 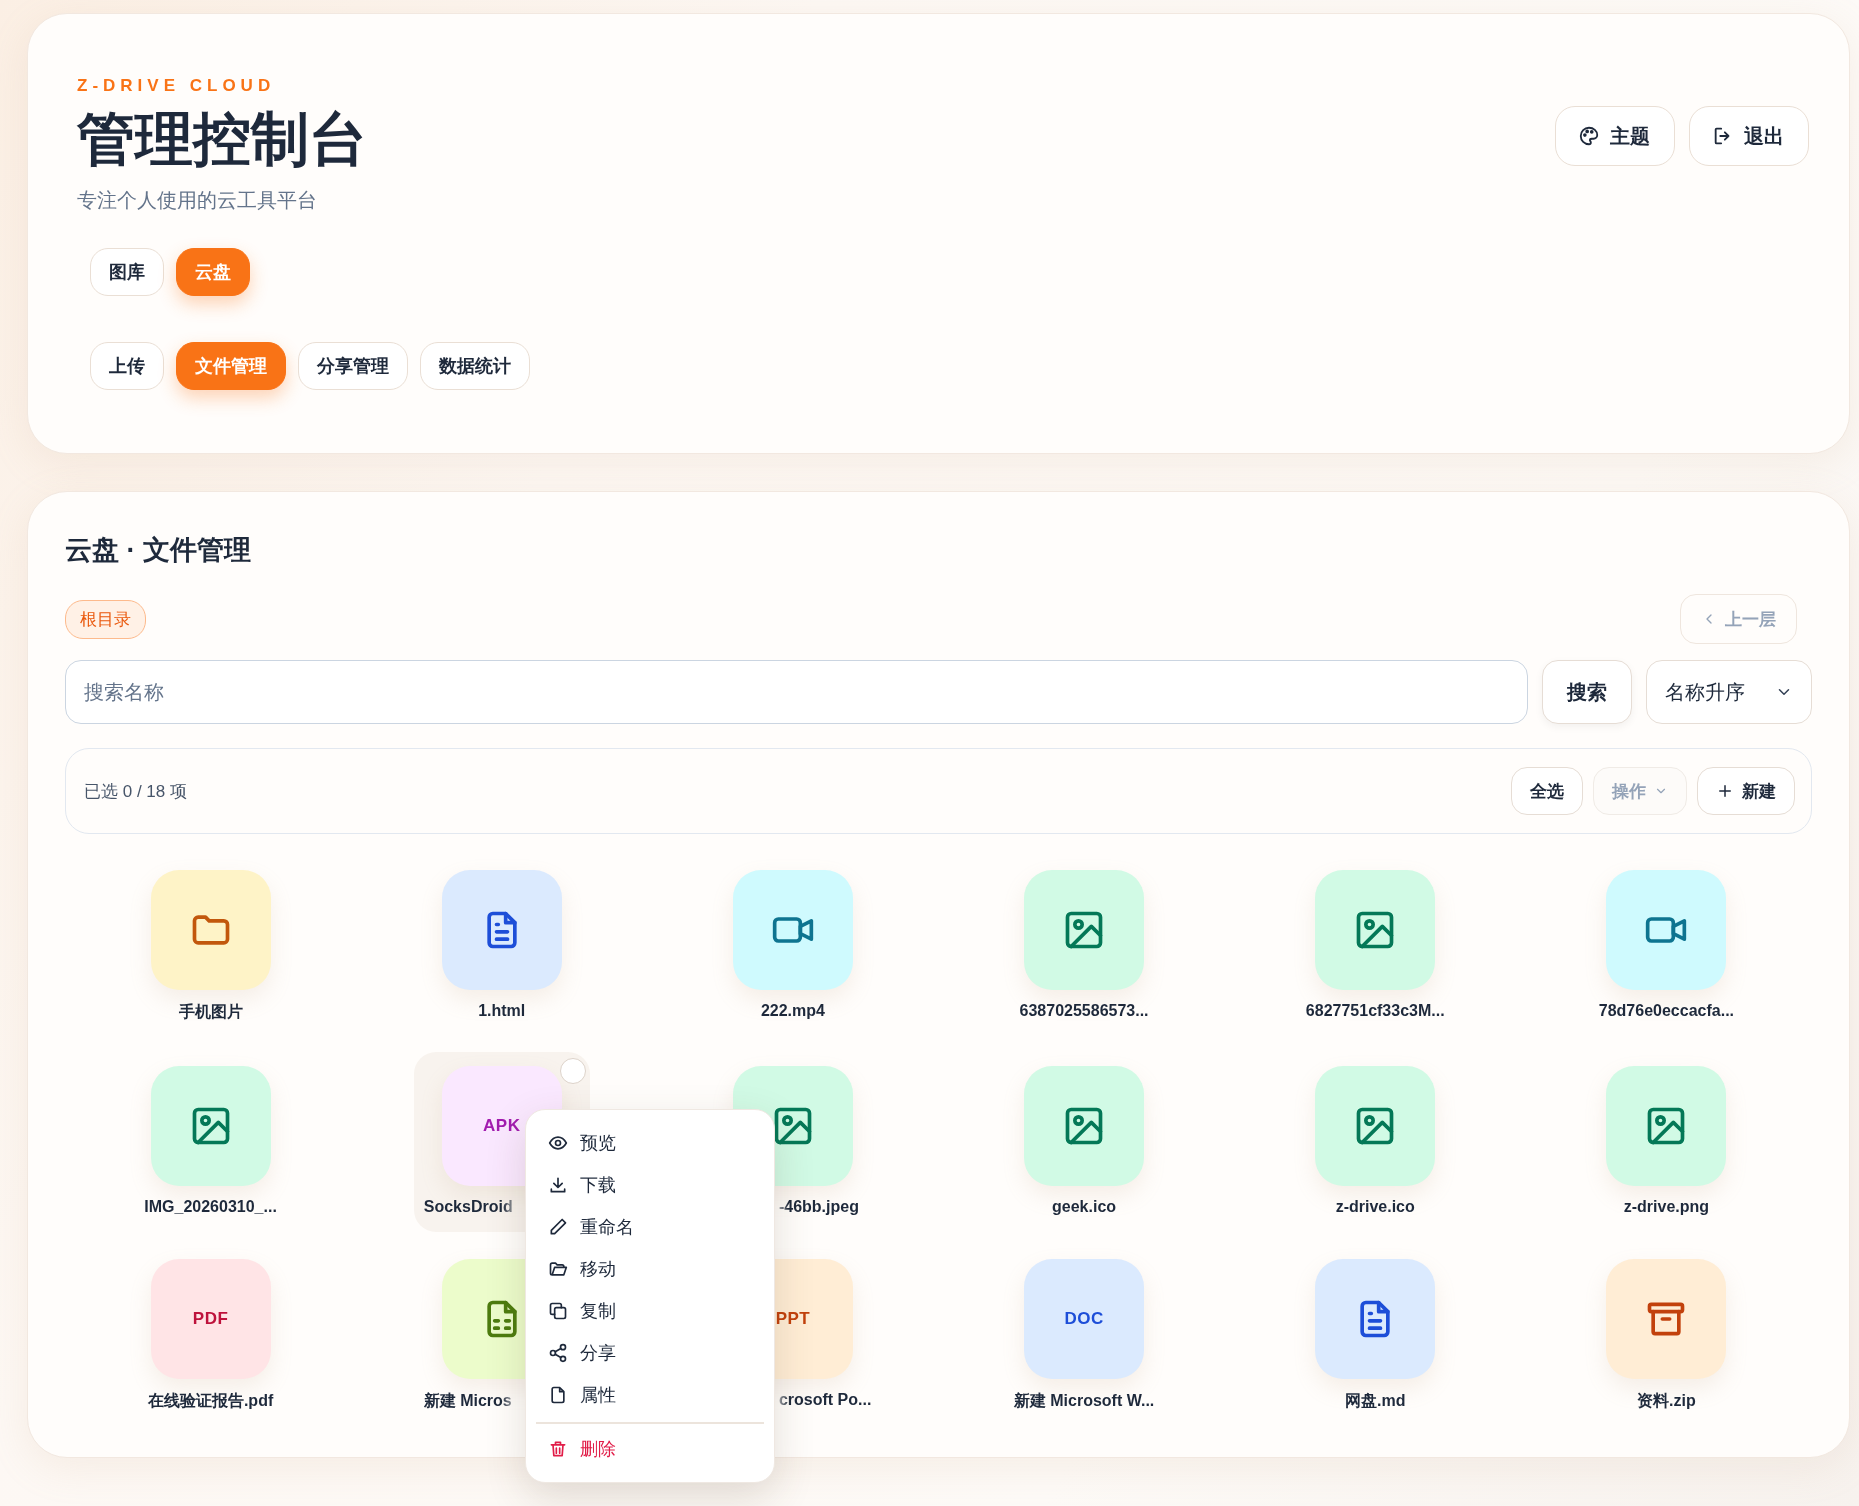 I want to click on file-name: z-drive.png, so click(x=1666, y=1207).